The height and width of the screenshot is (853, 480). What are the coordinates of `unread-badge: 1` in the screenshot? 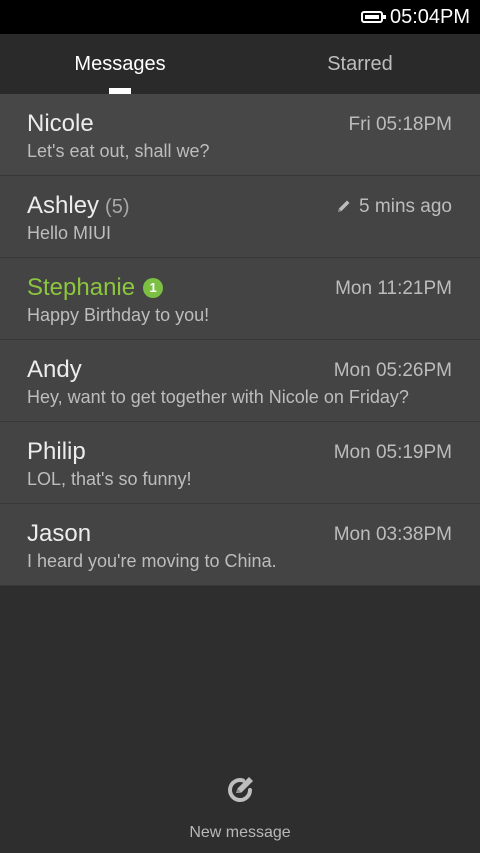 It's located at (153, 288).